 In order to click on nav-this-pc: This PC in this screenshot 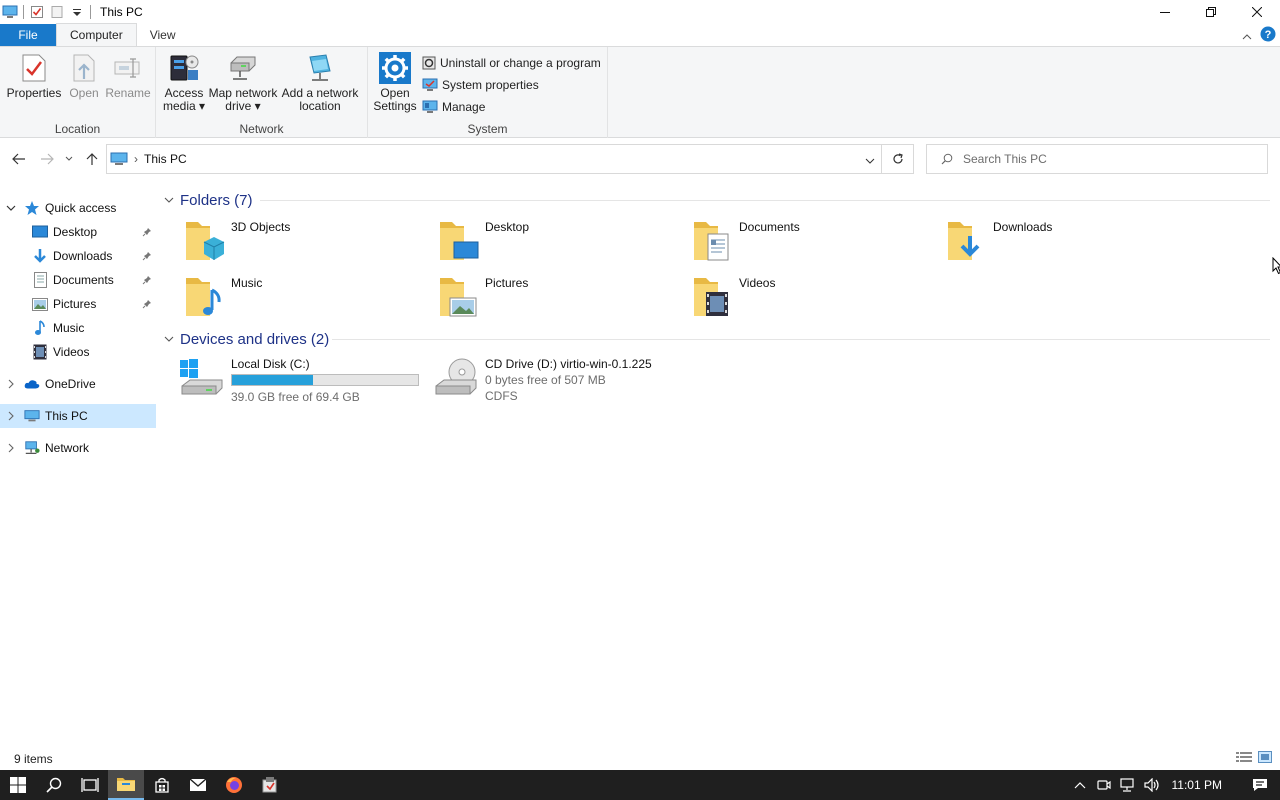, I will do `click(78, 416)`.